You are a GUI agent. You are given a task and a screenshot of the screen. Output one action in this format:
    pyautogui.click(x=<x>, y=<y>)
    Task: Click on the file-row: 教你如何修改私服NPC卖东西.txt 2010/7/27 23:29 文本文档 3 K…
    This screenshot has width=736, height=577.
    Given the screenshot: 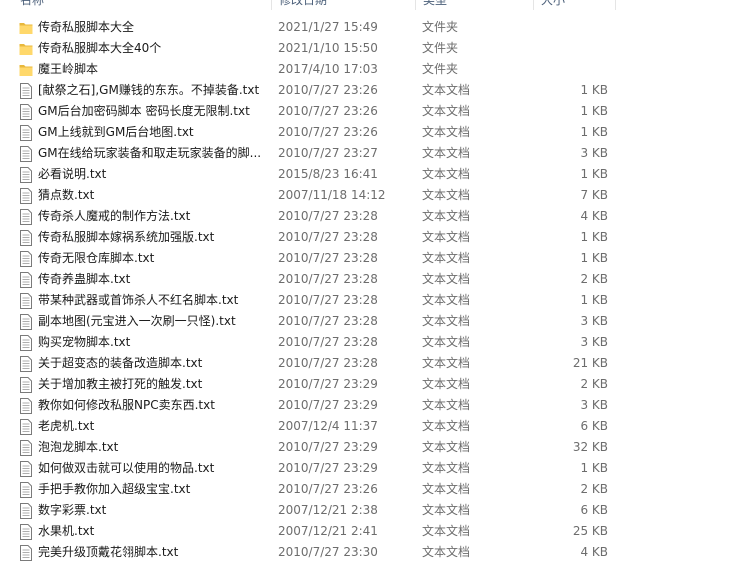 What is the action you would take?
    pyautogui.click(x=368, y=405)
    